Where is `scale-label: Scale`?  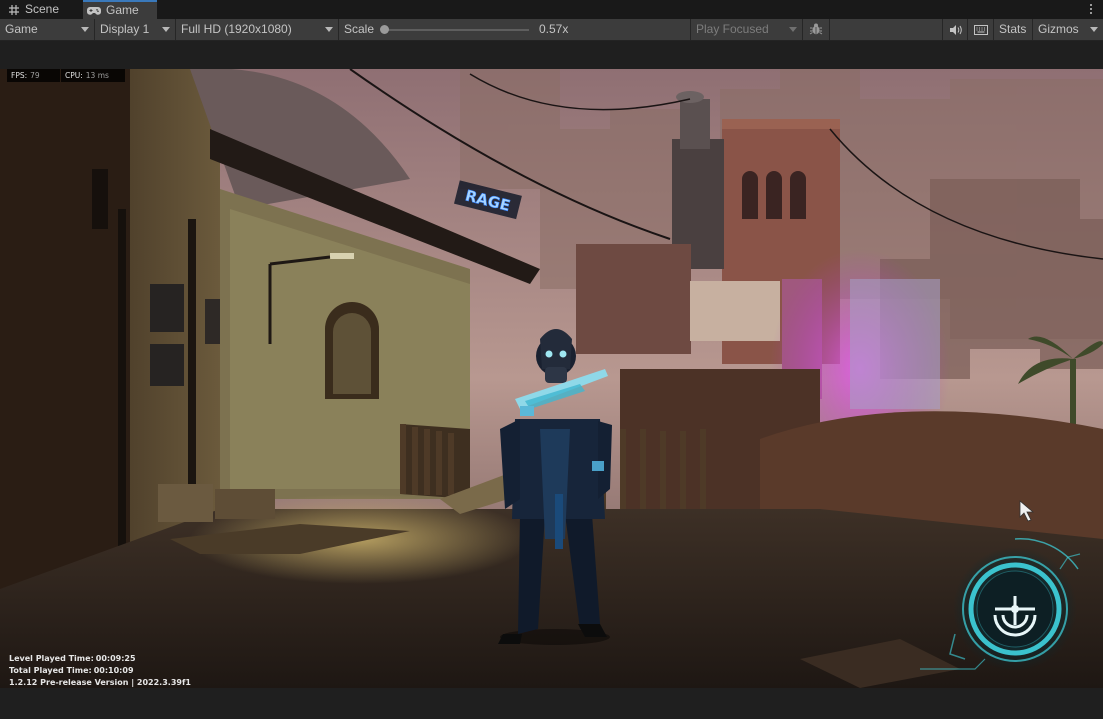
scale-label: Scale is located at coordinates (359, 29).